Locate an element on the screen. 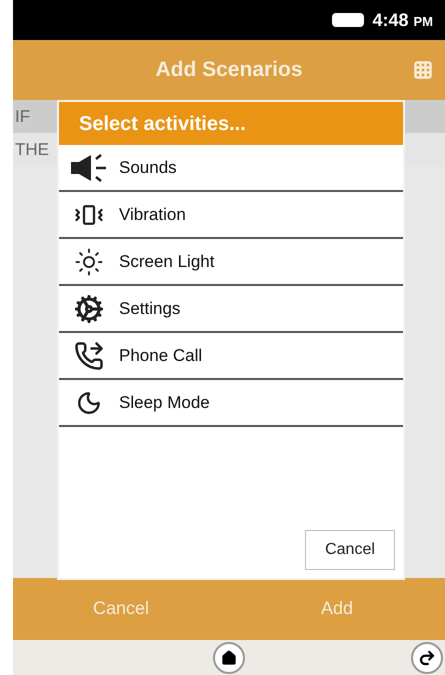 The width and height of the screenshot is (445, 675). row-label: IF is located at coordinates (22, 117).